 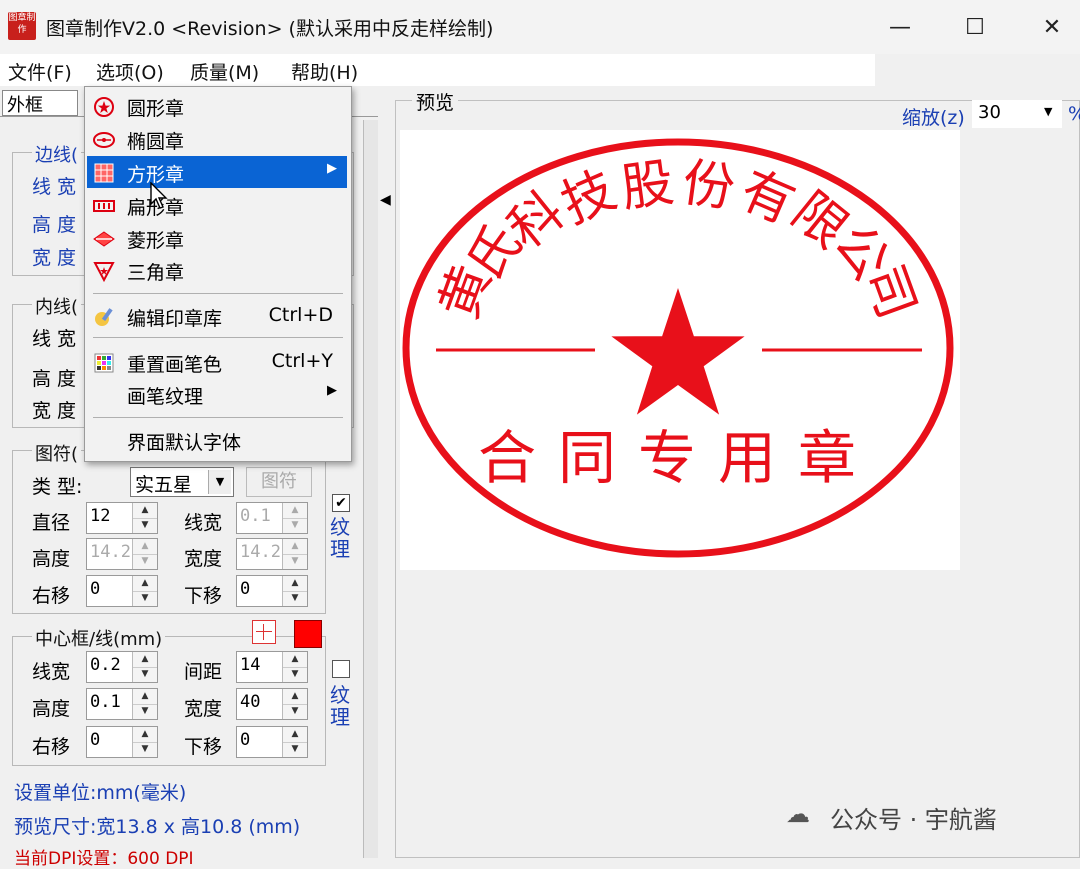 I want to click on stamp-purpose-text: 合同专用章, so click(x=678, y=458).